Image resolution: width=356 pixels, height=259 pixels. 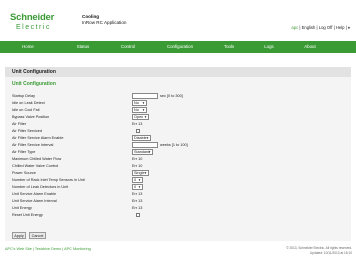 What do you see at coordinates (24, 152) in the screenshot?
I see `field-label: Air Filter Type` at bounding box center [24, 152].